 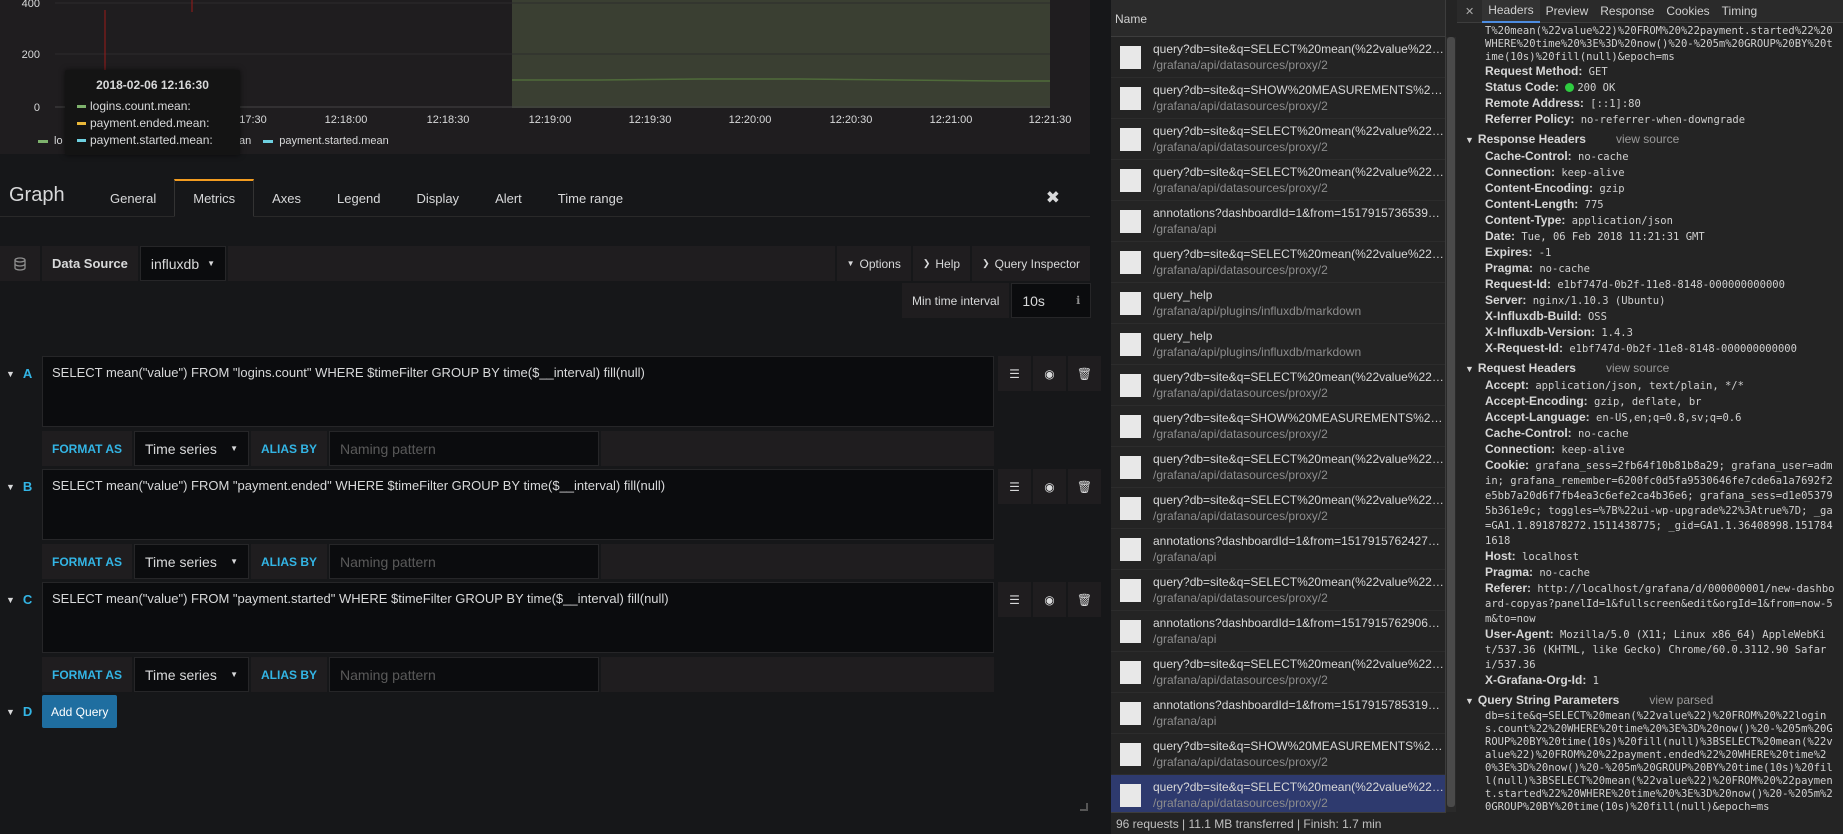 I want to click on tab-alert: Alert, so click(x=508, y=197).